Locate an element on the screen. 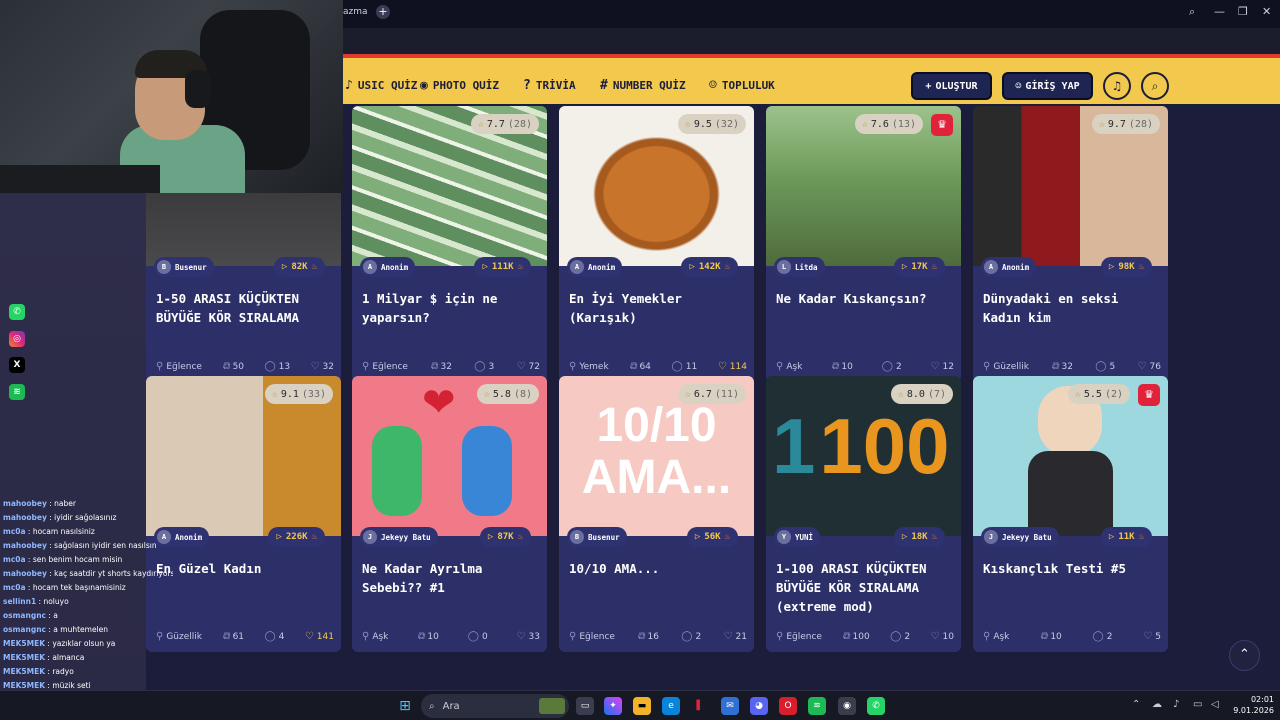  card-title: Ne Kadar Ayrılma Sebebi?? #1 is located at coordinates (451, 578).